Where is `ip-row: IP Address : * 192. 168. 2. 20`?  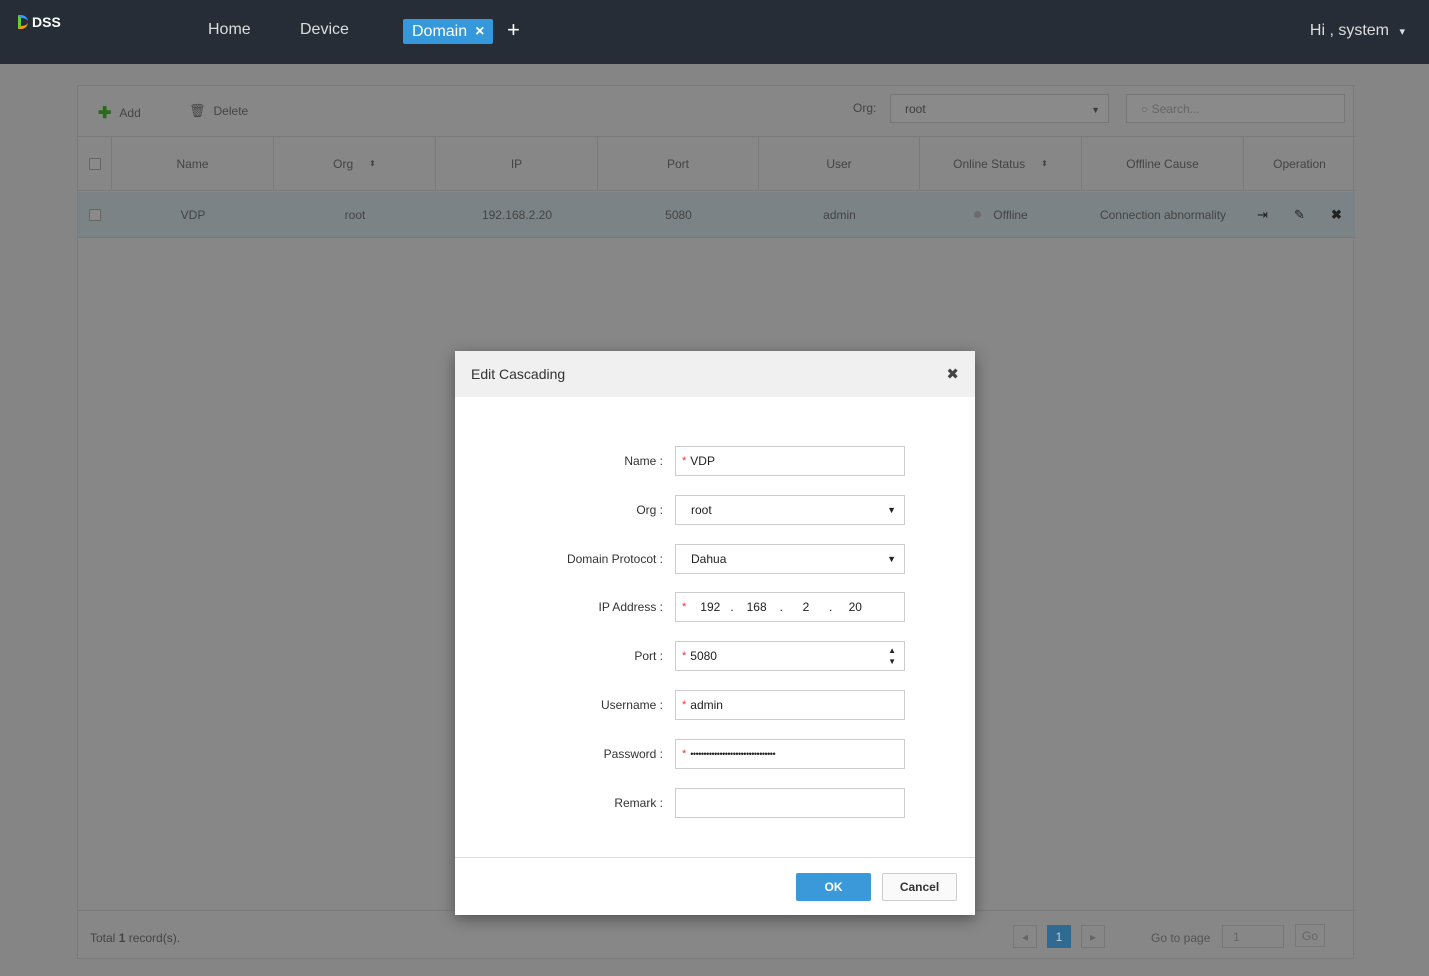
ip-row: IP Address : * 192. 168. 2. 20 is located at coordinates (715, 607).